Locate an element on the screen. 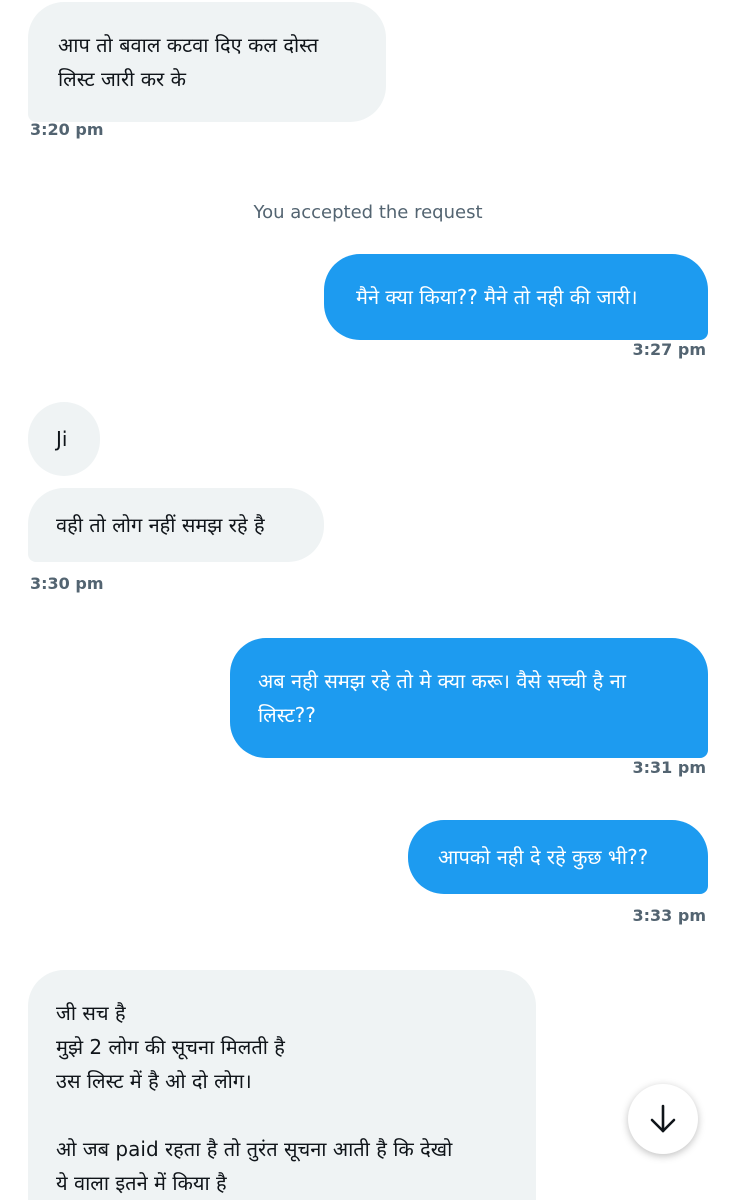 The width and height of the screenshot is (736, 1200). outgoing-message: मैने क्या किया?? मैने तो नही की जारी। is located at coordinates (516, 297).